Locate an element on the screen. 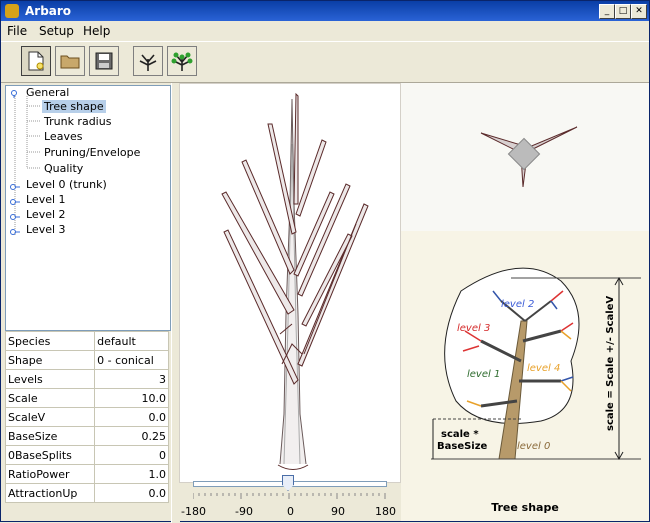  table-row: Shape 0 - conical is located at coordinates (86, 360).